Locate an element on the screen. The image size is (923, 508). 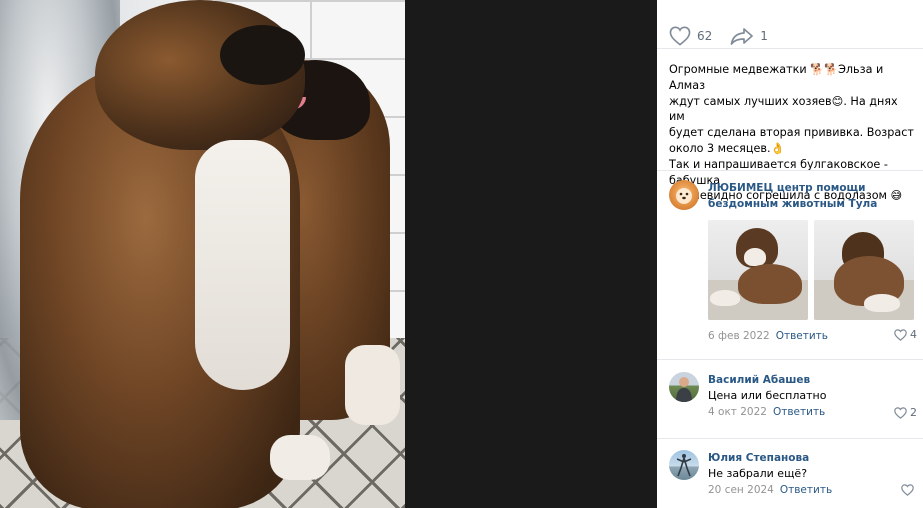
thumb-dog-muzzle is located at coordinates (755, 257).